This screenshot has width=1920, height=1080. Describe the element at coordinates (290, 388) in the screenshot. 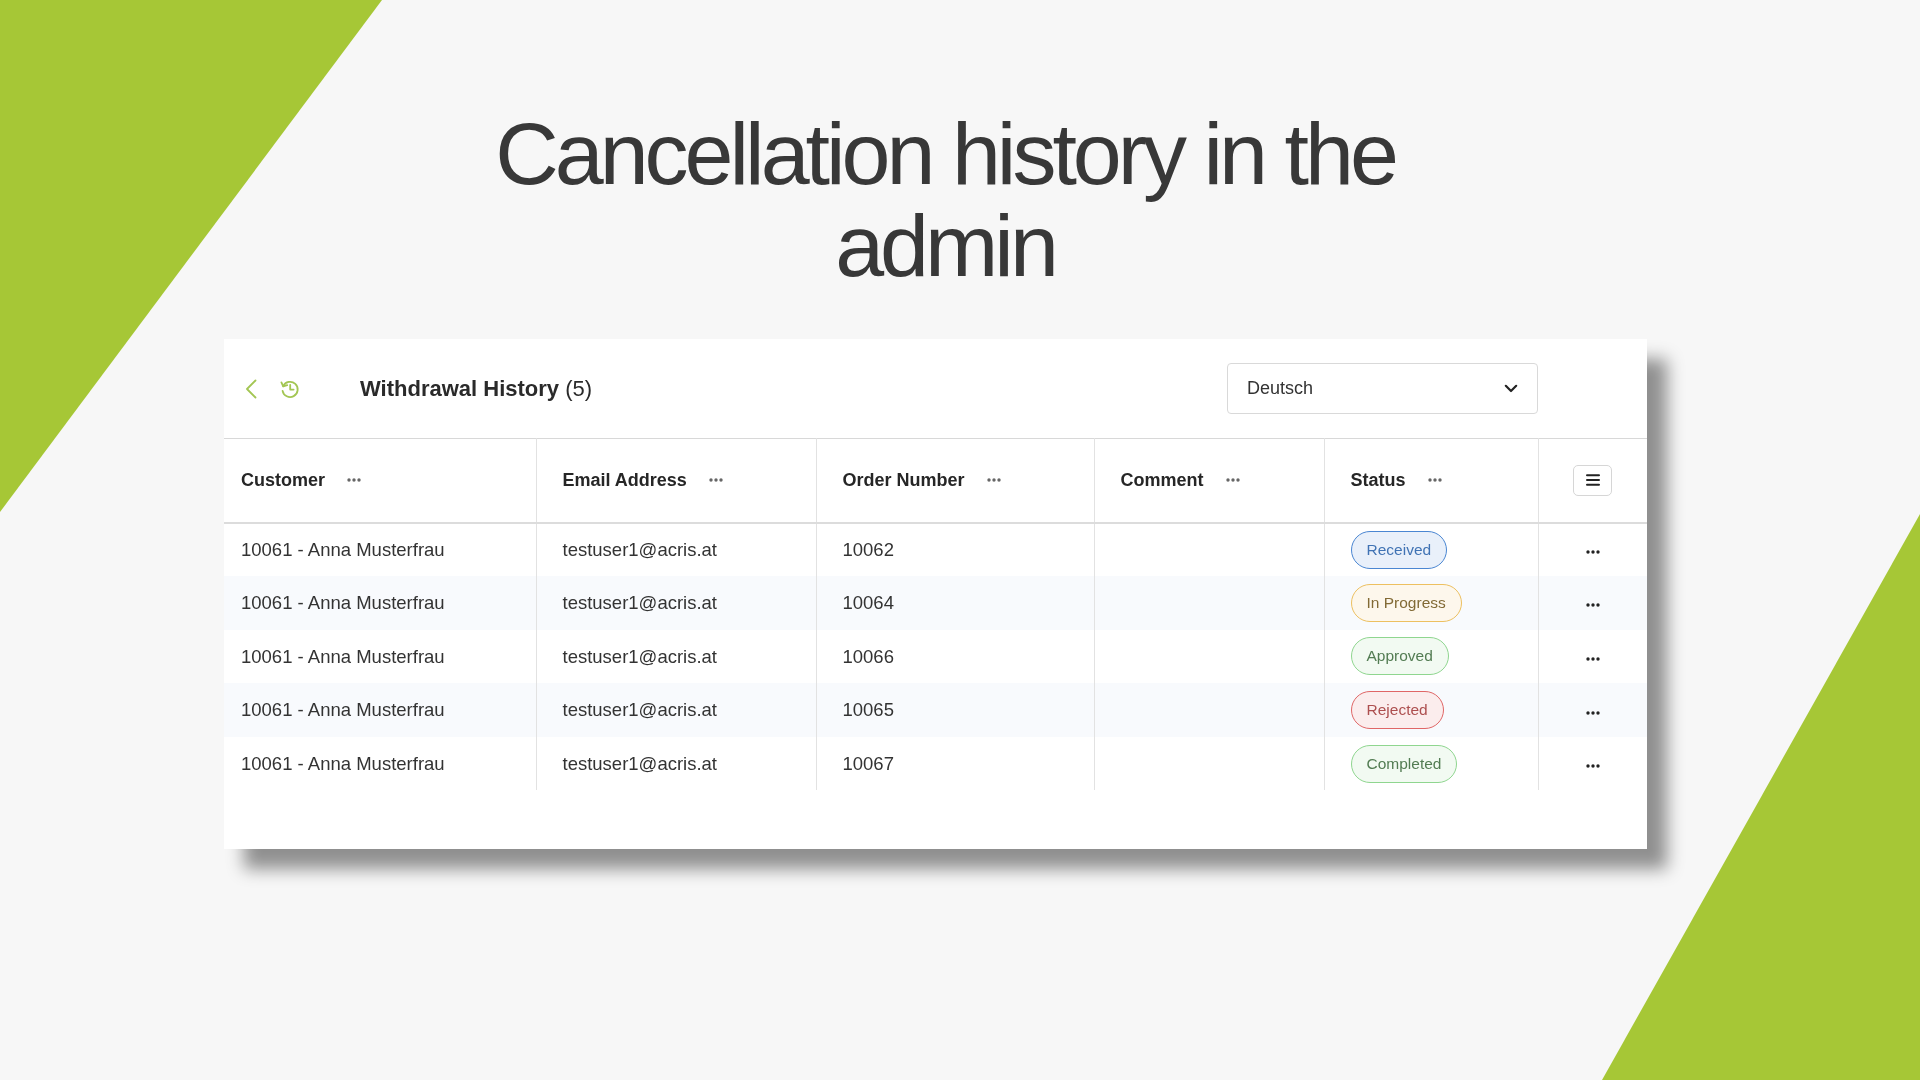

I see `history-icon` at that location.